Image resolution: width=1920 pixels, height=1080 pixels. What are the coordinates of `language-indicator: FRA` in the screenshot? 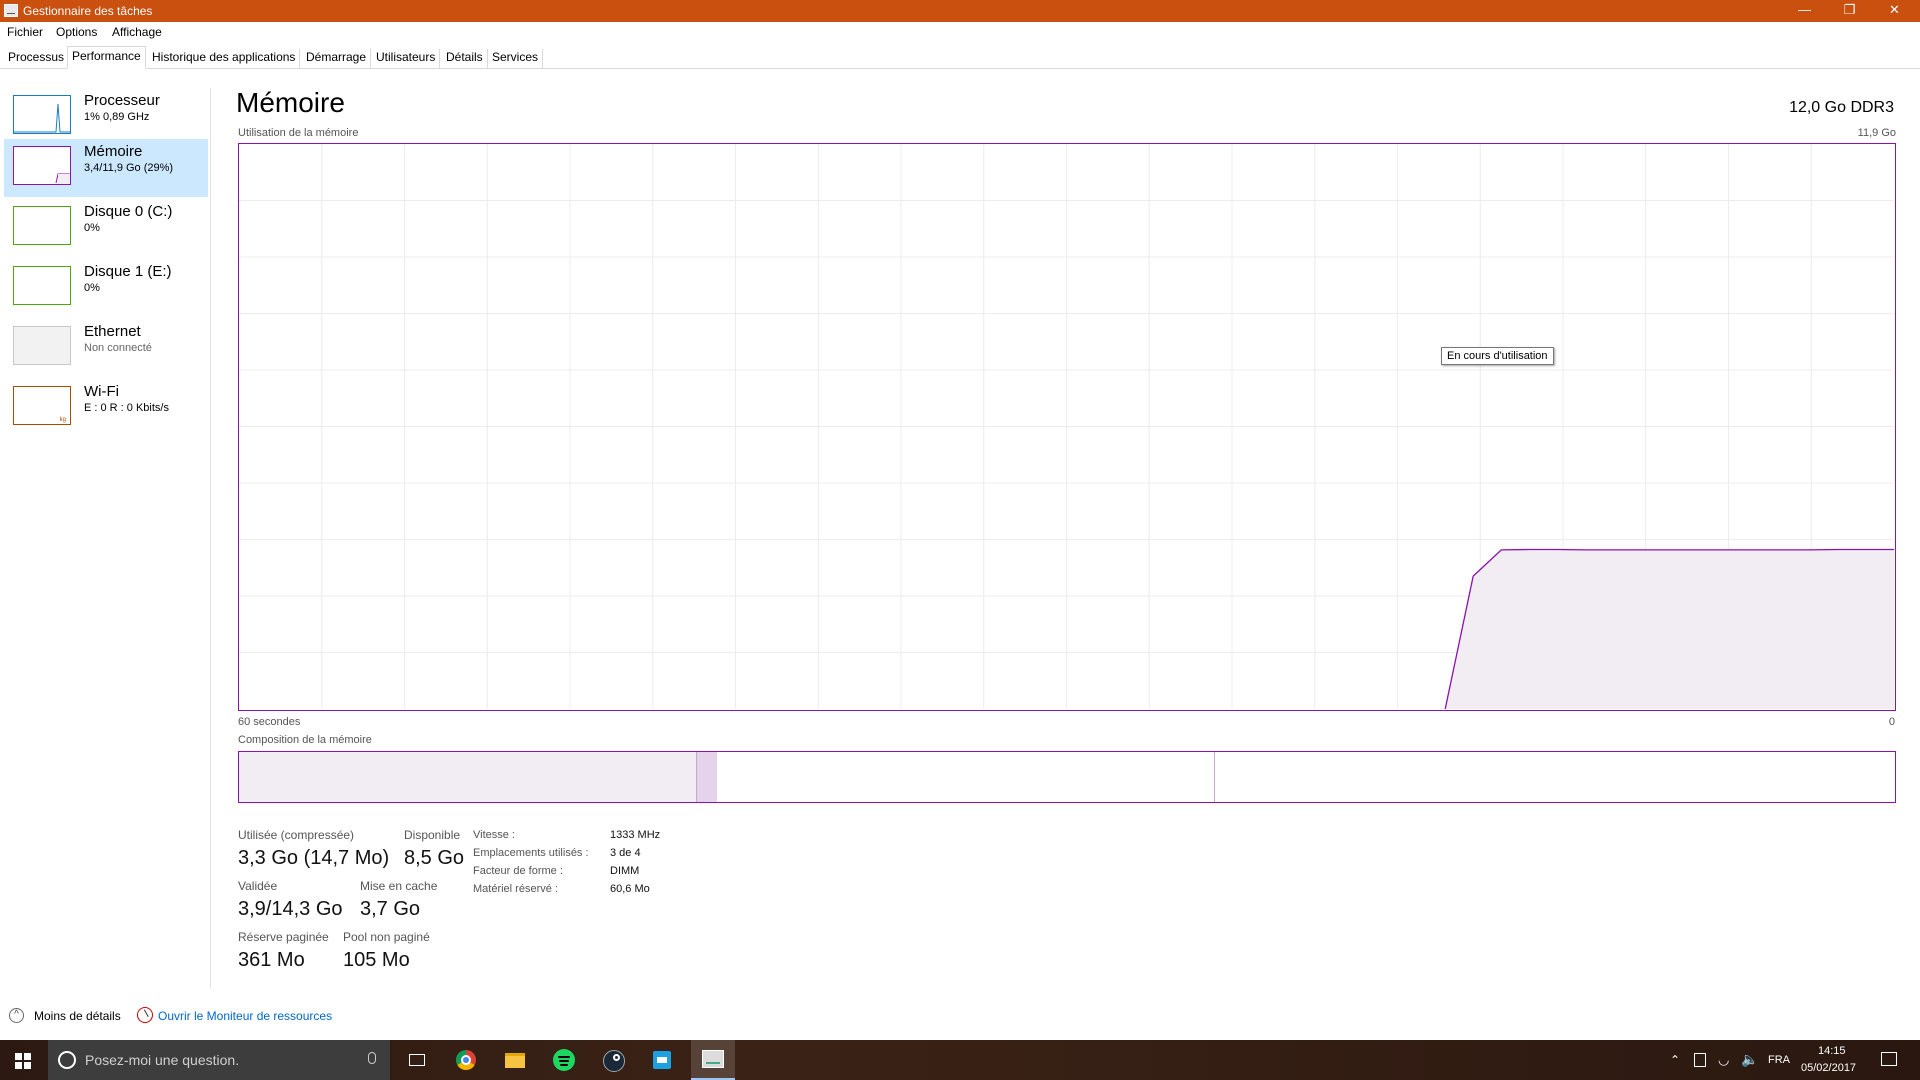 It's located at (1779, 1060).